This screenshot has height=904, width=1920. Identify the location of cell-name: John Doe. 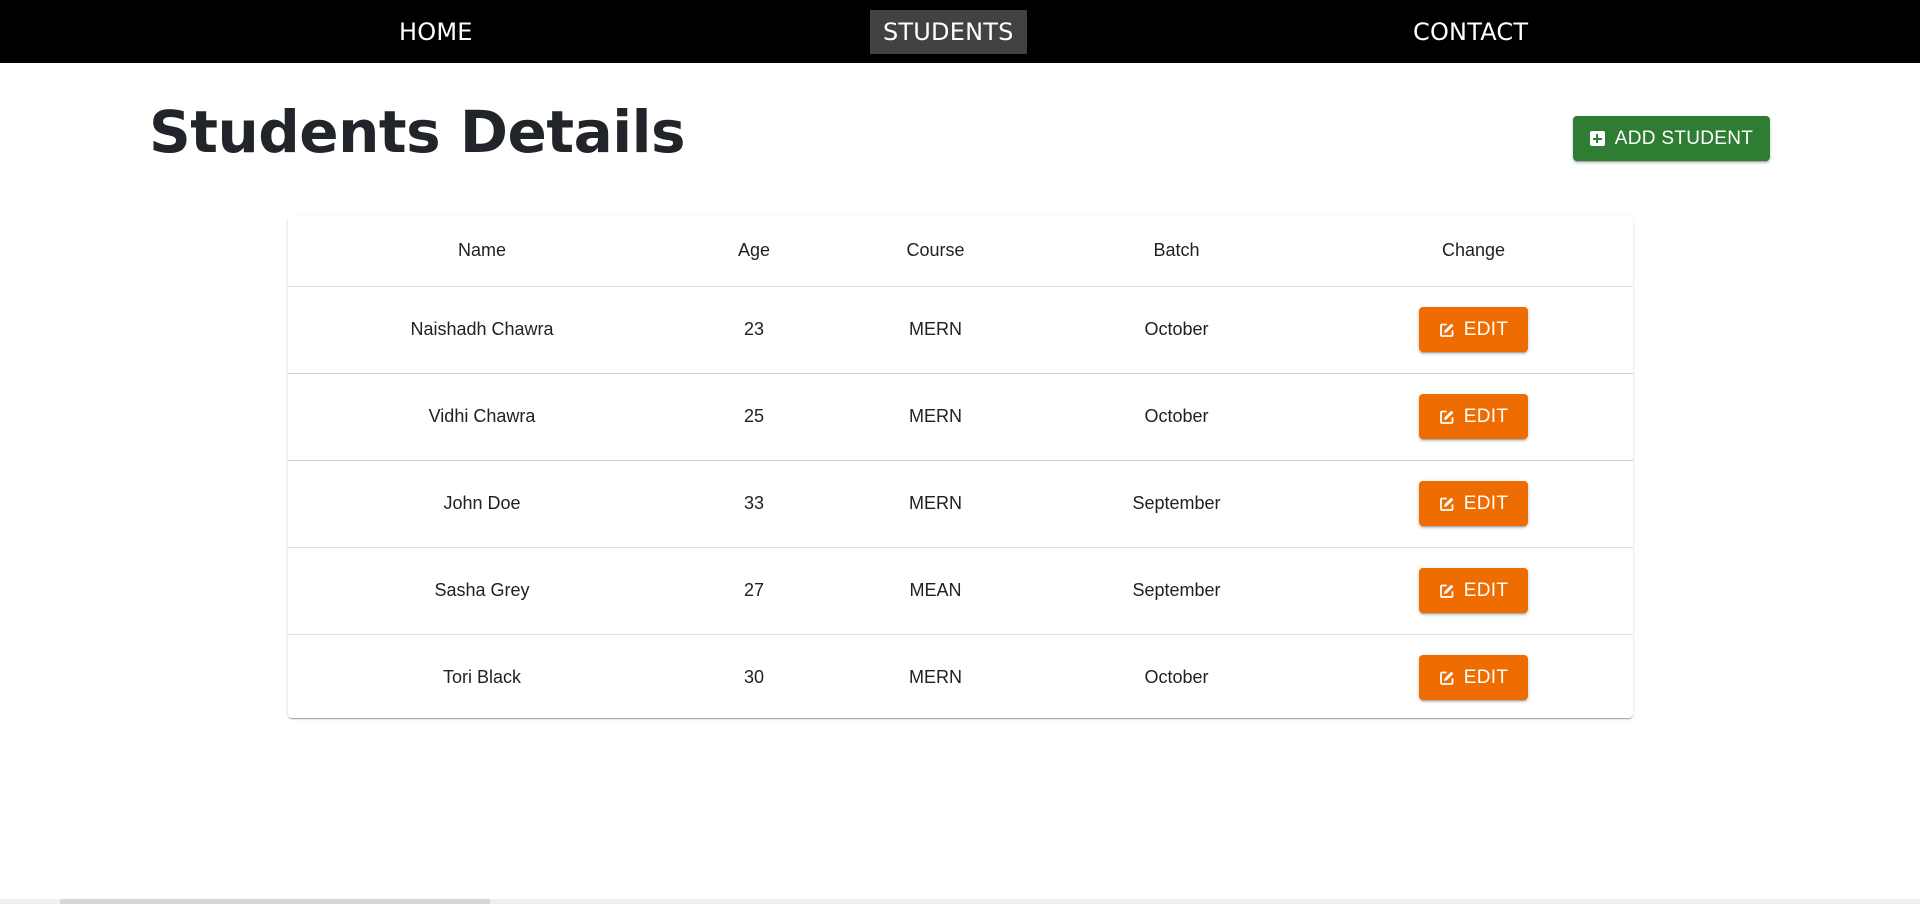
(482, 504).